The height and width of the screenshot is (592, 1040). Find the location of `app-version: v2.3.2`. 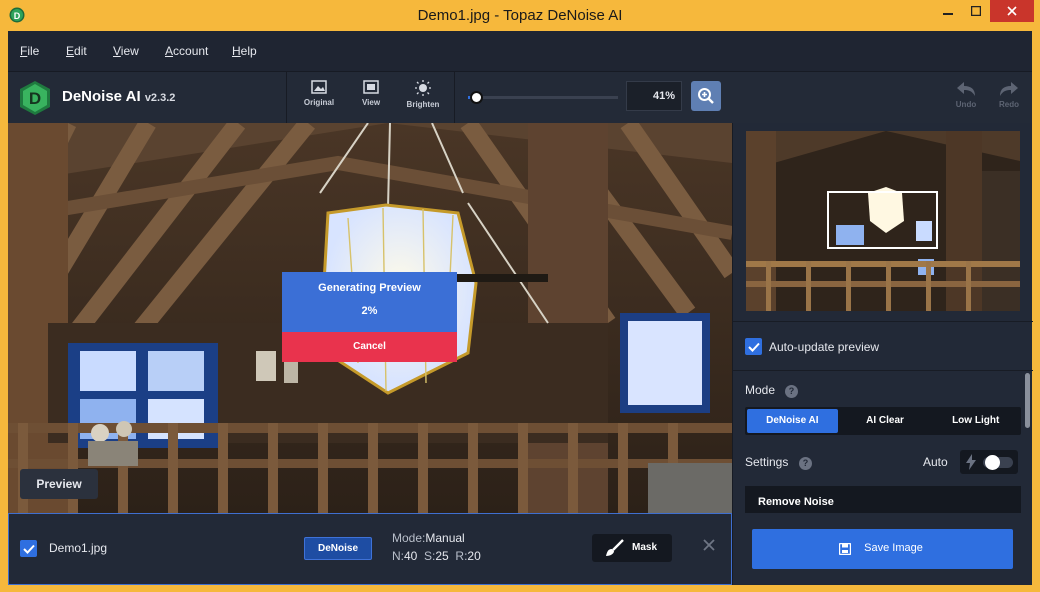

app-version: v2.3.2 is located at coordinates (160, 98).